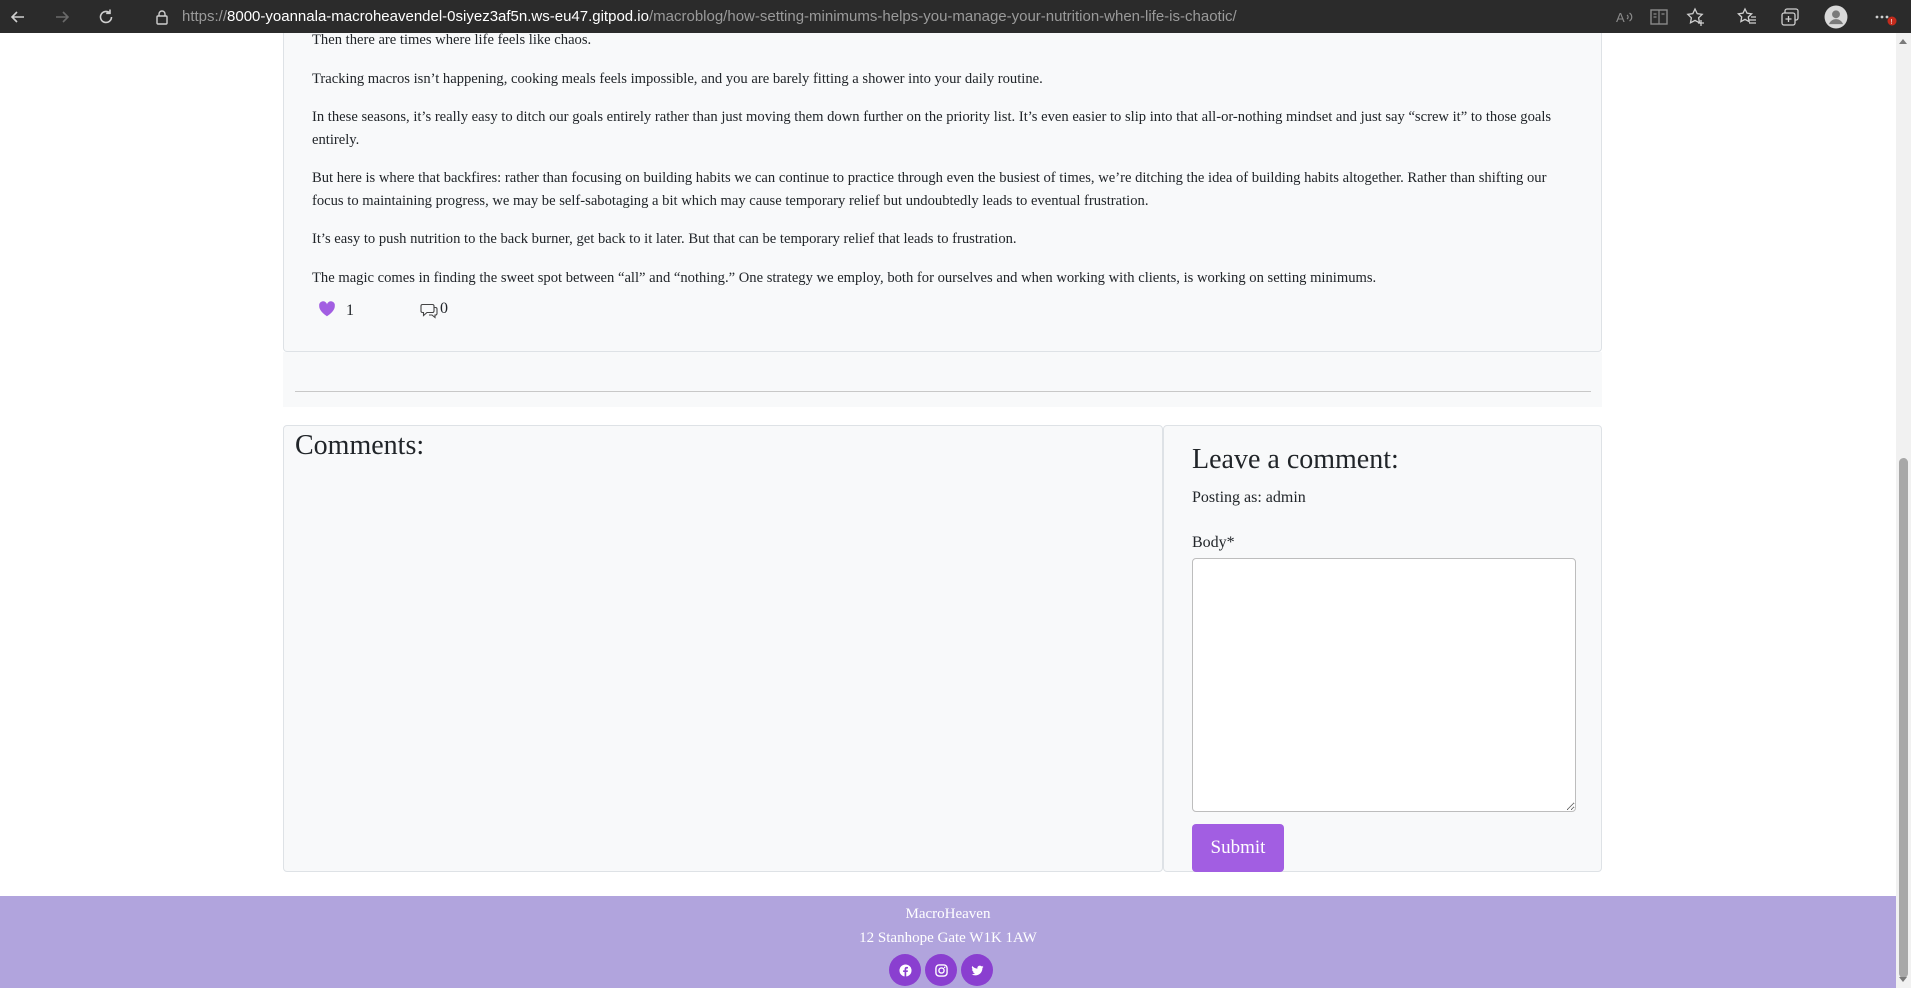 This screenshot has width=1911, height=988. I want to click on forward-icon, so click(63, 16).